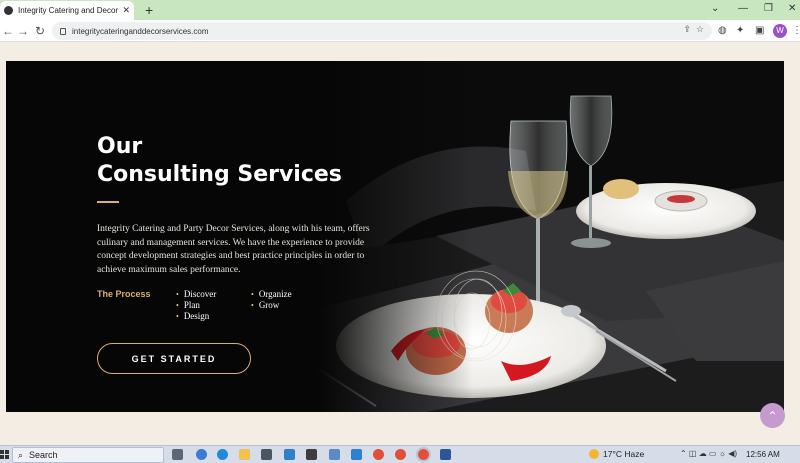  What do you see at coordinates (378, 454) in the screenshot?
I see `chrome-icon` at bounding box center [378, 454].